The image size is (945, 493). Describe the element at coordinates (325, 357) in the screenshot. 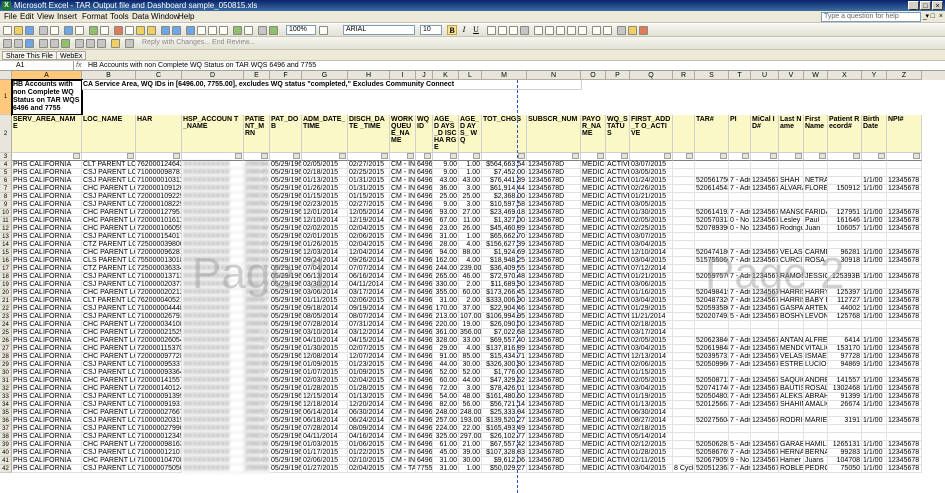

I see `data-cell: 12/08/2014` at that location.